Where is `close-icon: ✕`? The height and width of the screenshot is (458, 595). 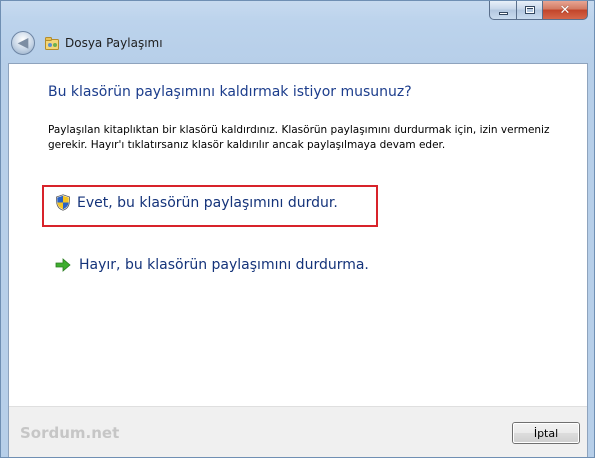 close-icon: ✕ is located at coordinates (565, 10).